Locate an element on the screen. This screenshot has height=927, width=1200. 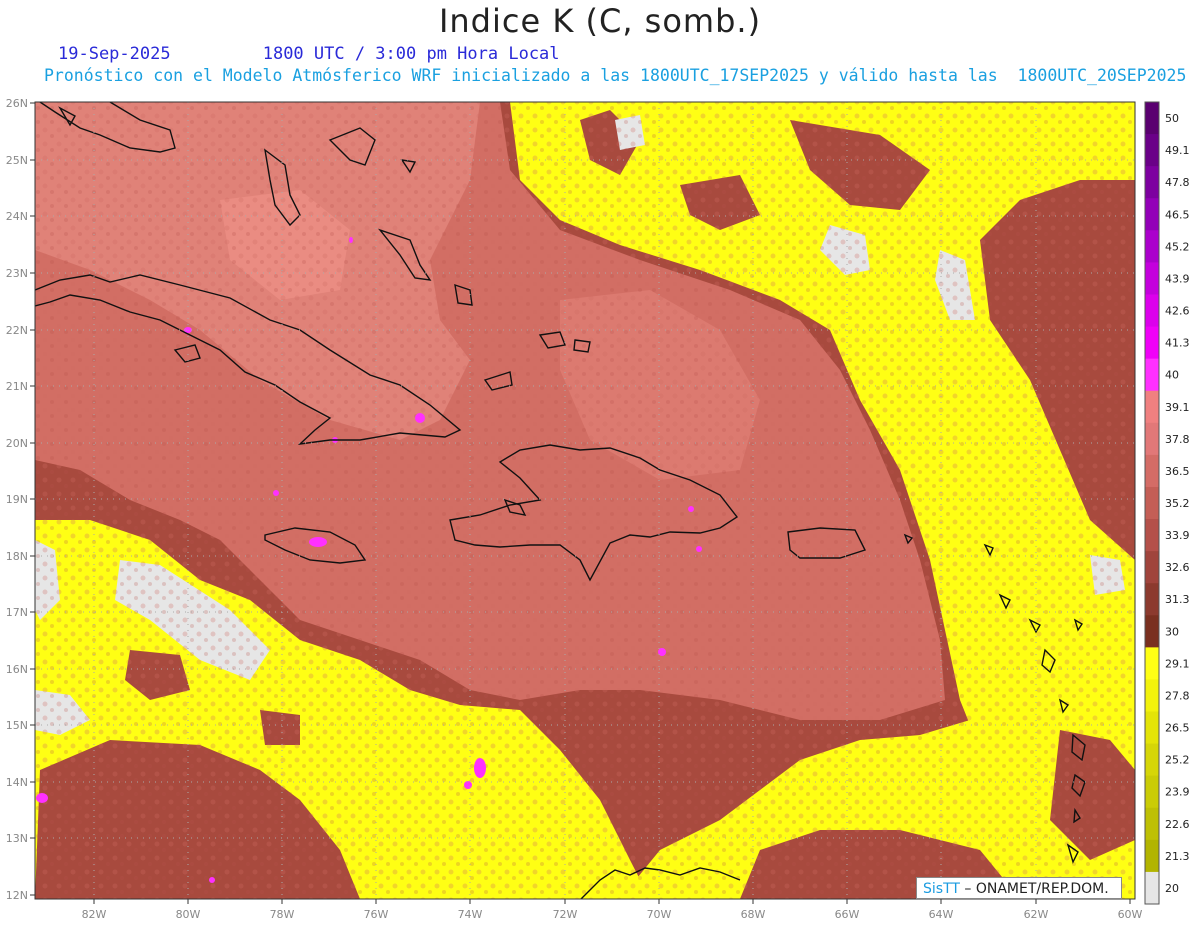
valid-hour: 1800 UTC / 3:00 pm Hora Local is located at coordinates (411, 54).